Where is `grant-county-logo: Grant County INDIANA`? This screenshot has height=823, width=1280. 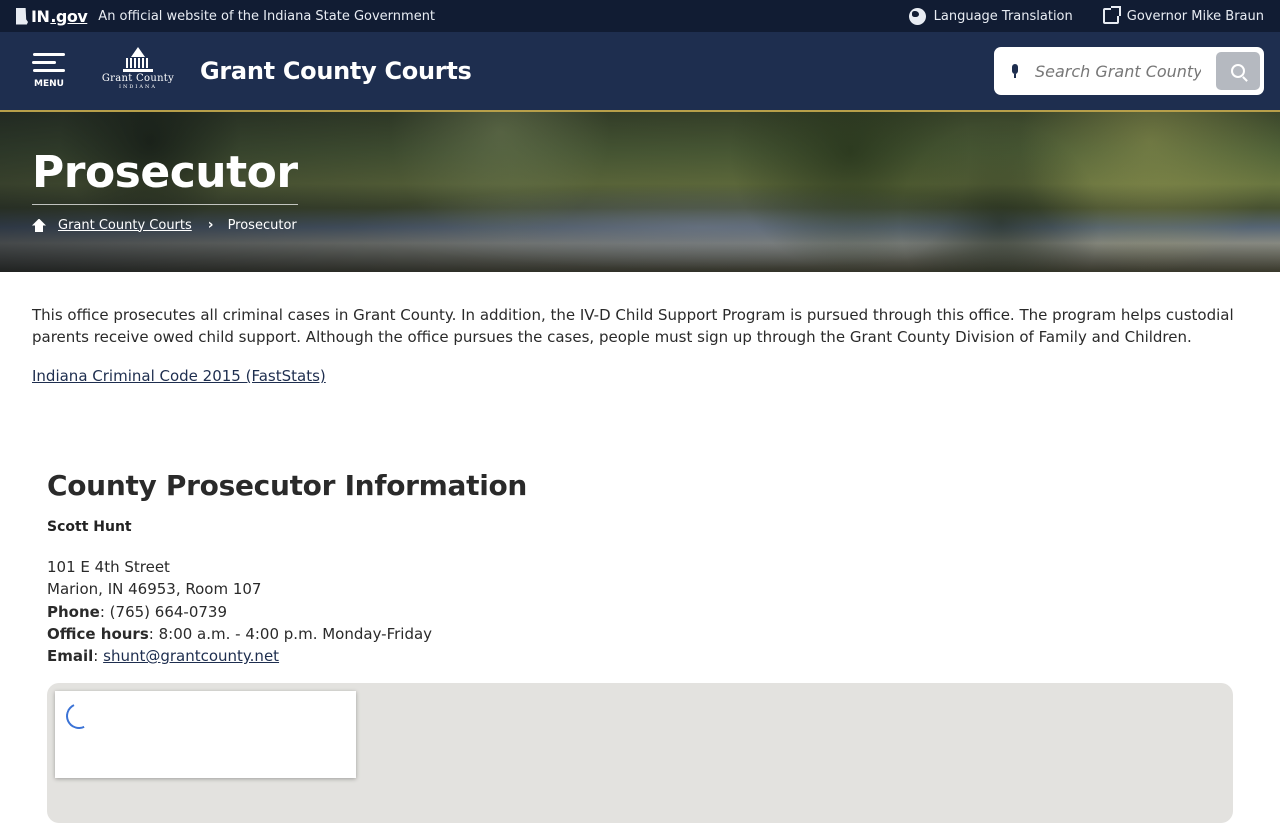
grant-county-logo: Grant County INDIANA is located at coordinates (138, 71).